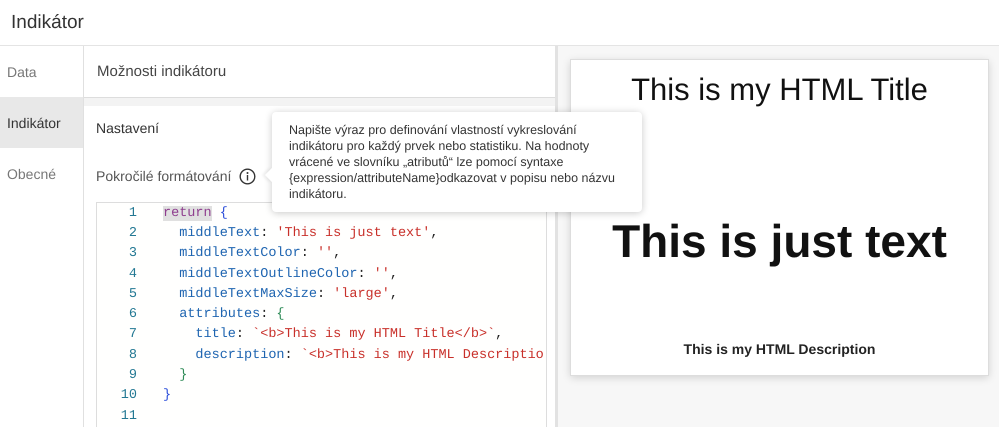 Image resolution: width=999 pixels, height=427 pixels. Describe the element at coordinates (779, 90) in the screenshot. I see `indicator-title: This is my HTML Title` at that location.